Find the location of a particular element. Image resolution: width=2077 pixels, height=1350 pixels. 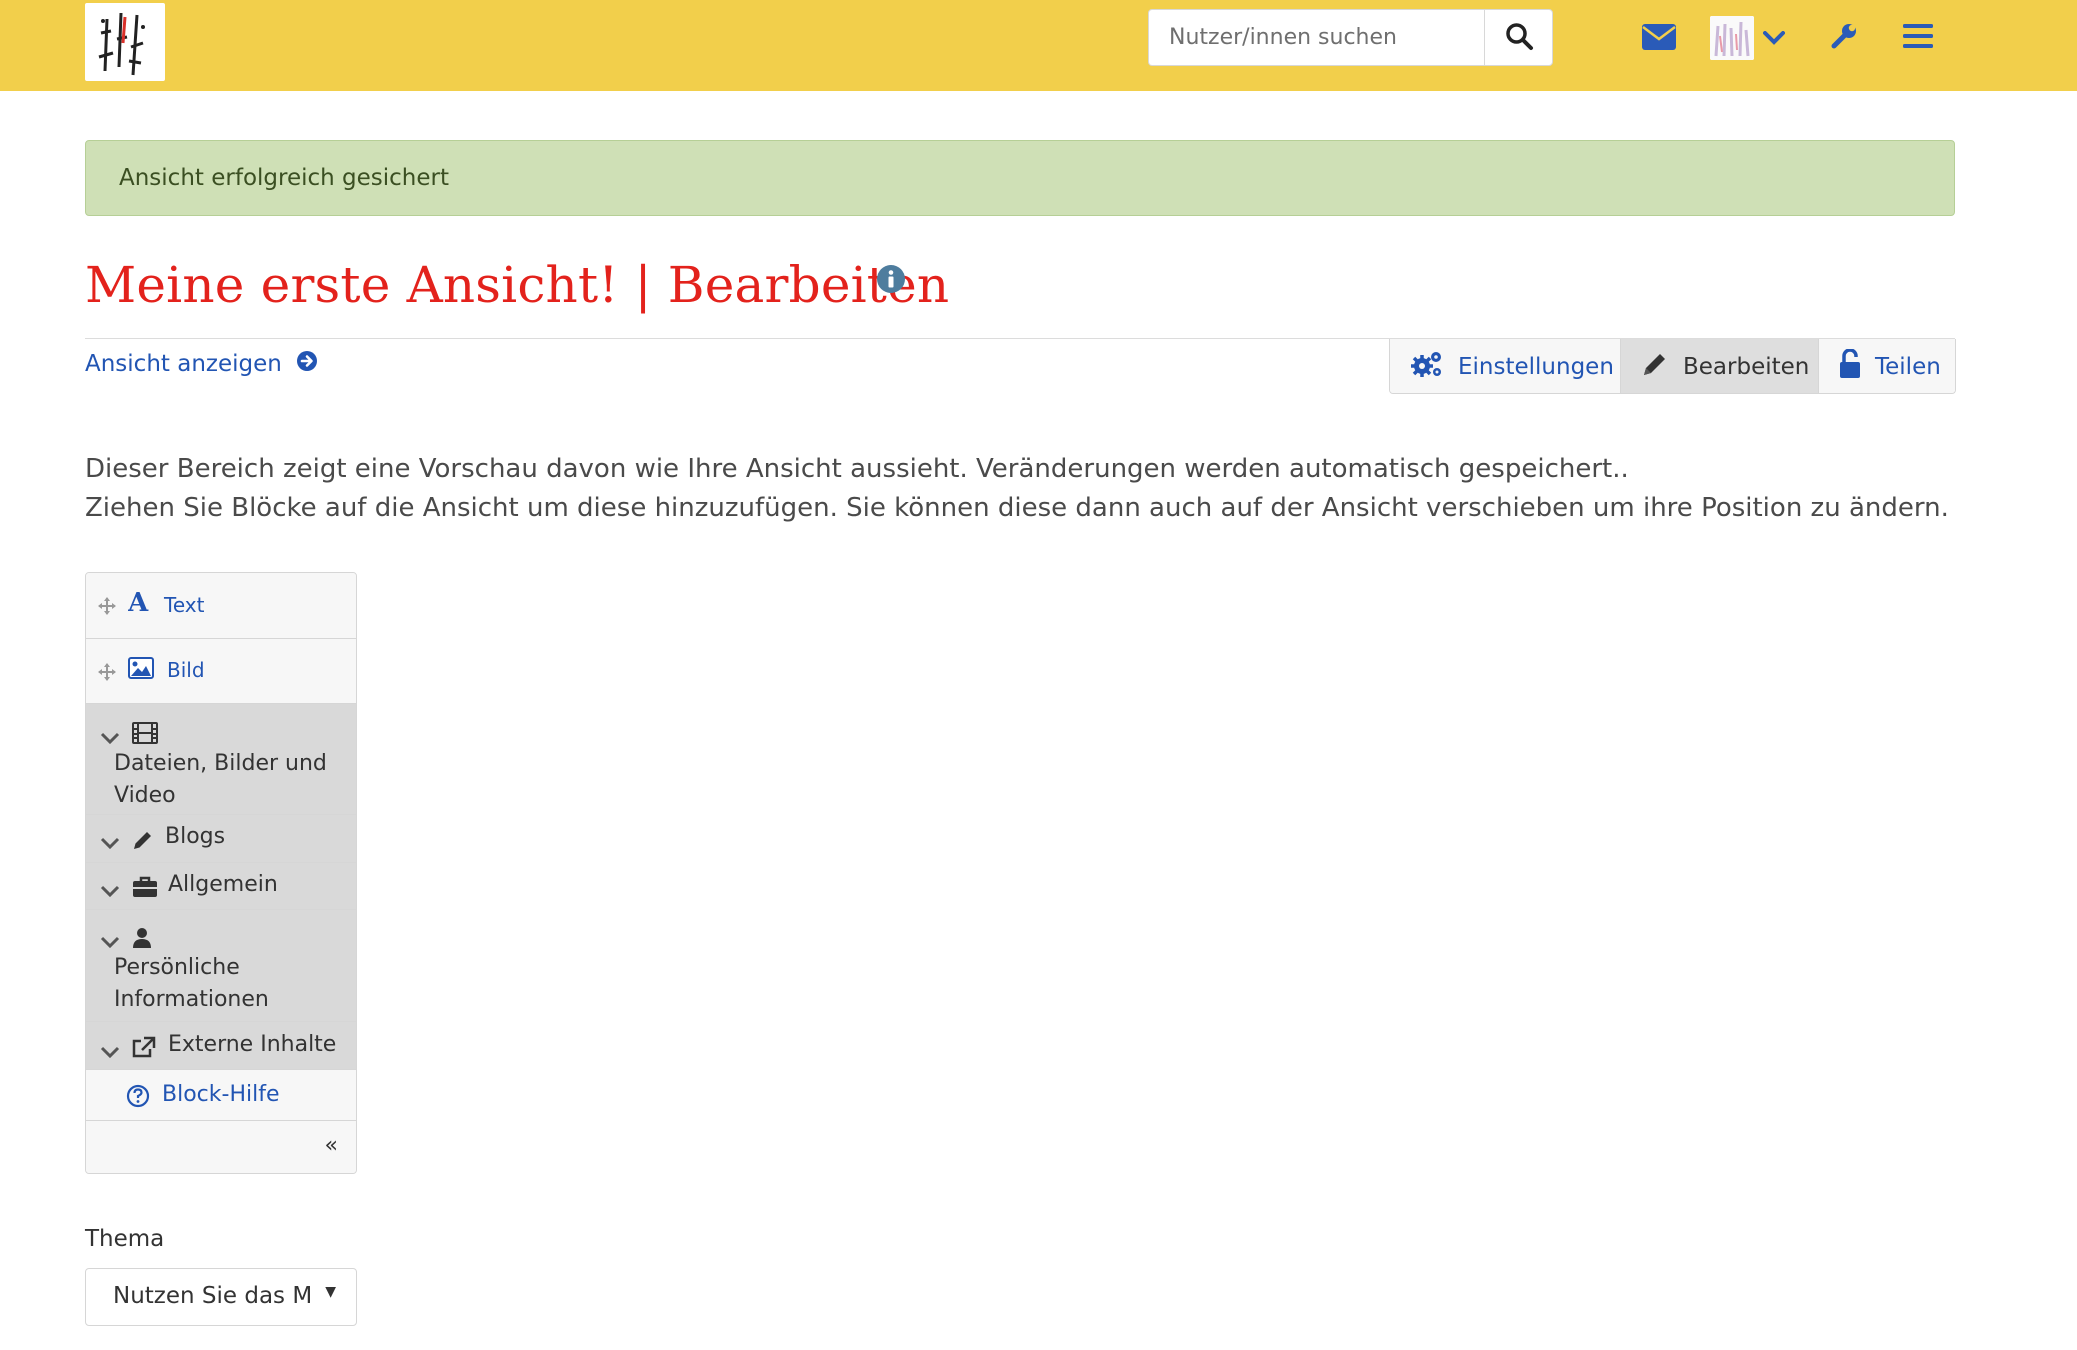

user-search is located at coordinates (1350, 37).